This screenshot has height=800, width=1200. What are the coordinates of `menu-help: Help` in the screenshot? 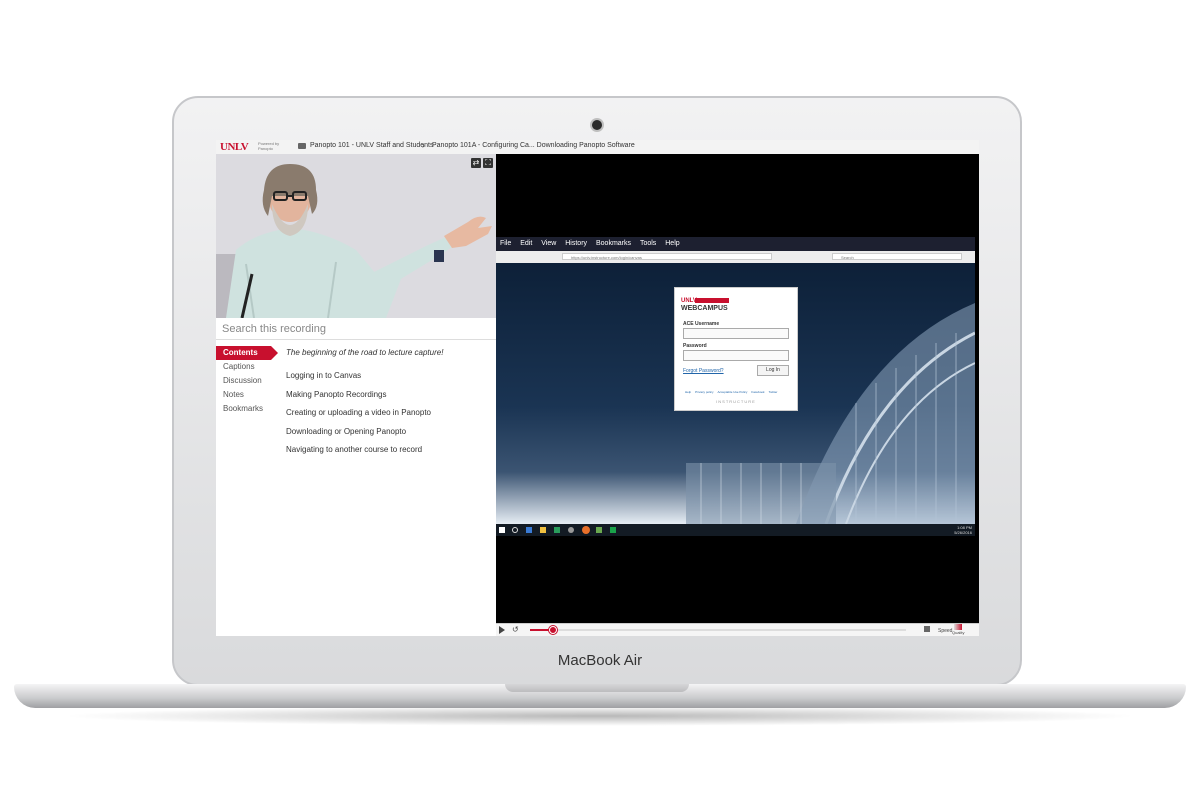 It's located at (672, 243).